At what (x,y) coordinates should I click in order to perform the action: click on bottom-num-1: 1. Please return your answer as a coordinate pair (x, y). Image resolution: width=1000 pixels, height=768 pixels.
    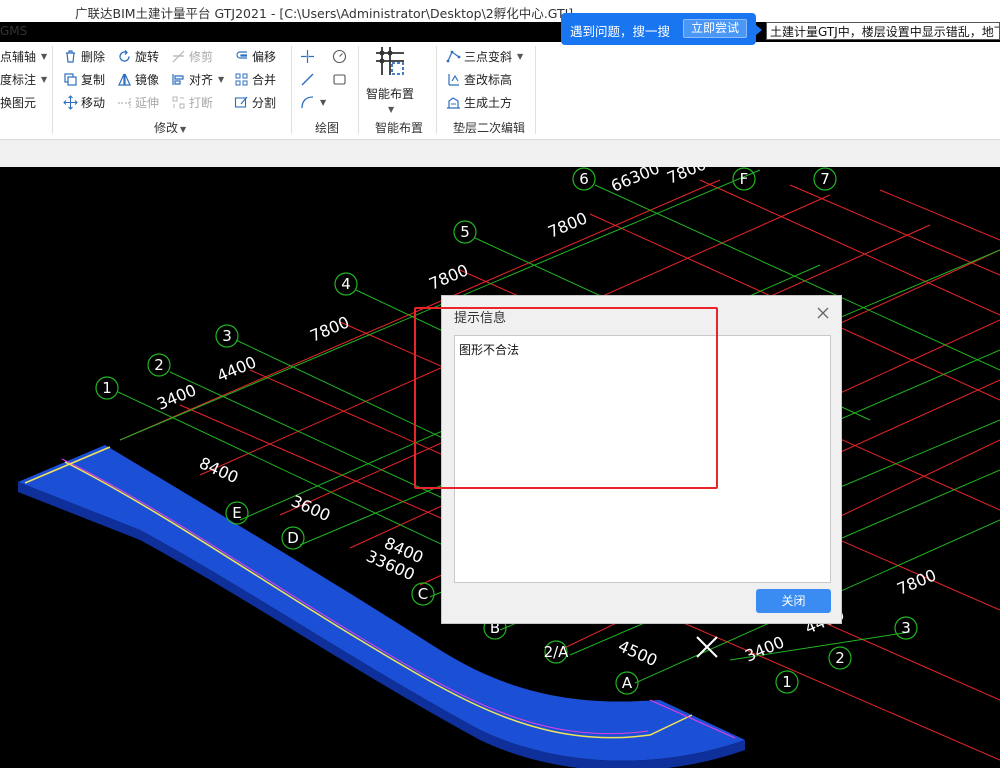
    Looking at the image, I should click on (787, 682).